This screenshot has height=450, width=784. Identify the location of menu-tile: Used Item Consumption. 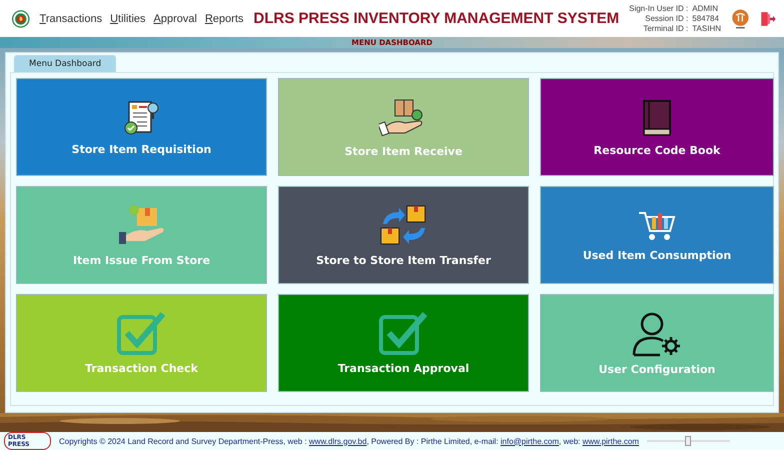
(657, 235).